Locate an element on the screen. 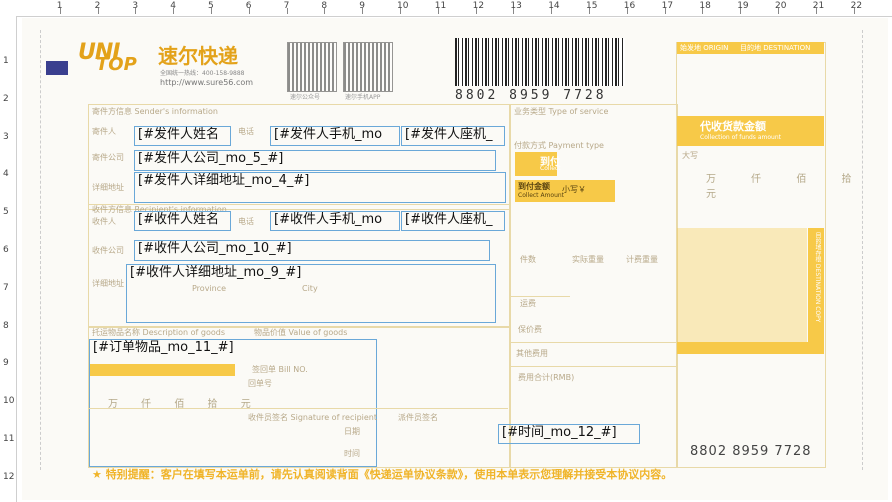  insurance-label: 保价费 is located at coordinates (530, 329).